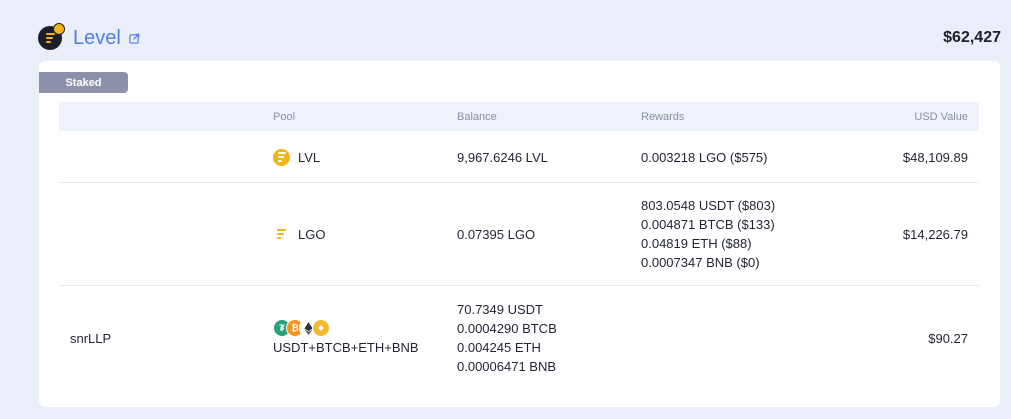 This screenshot has height=419, width=1011. What do you see at coordinates (346, 347) in the screenshot?
I see `pool-name: USDT+BTCB+ETH+BNB` at bounding box center [346, 347].